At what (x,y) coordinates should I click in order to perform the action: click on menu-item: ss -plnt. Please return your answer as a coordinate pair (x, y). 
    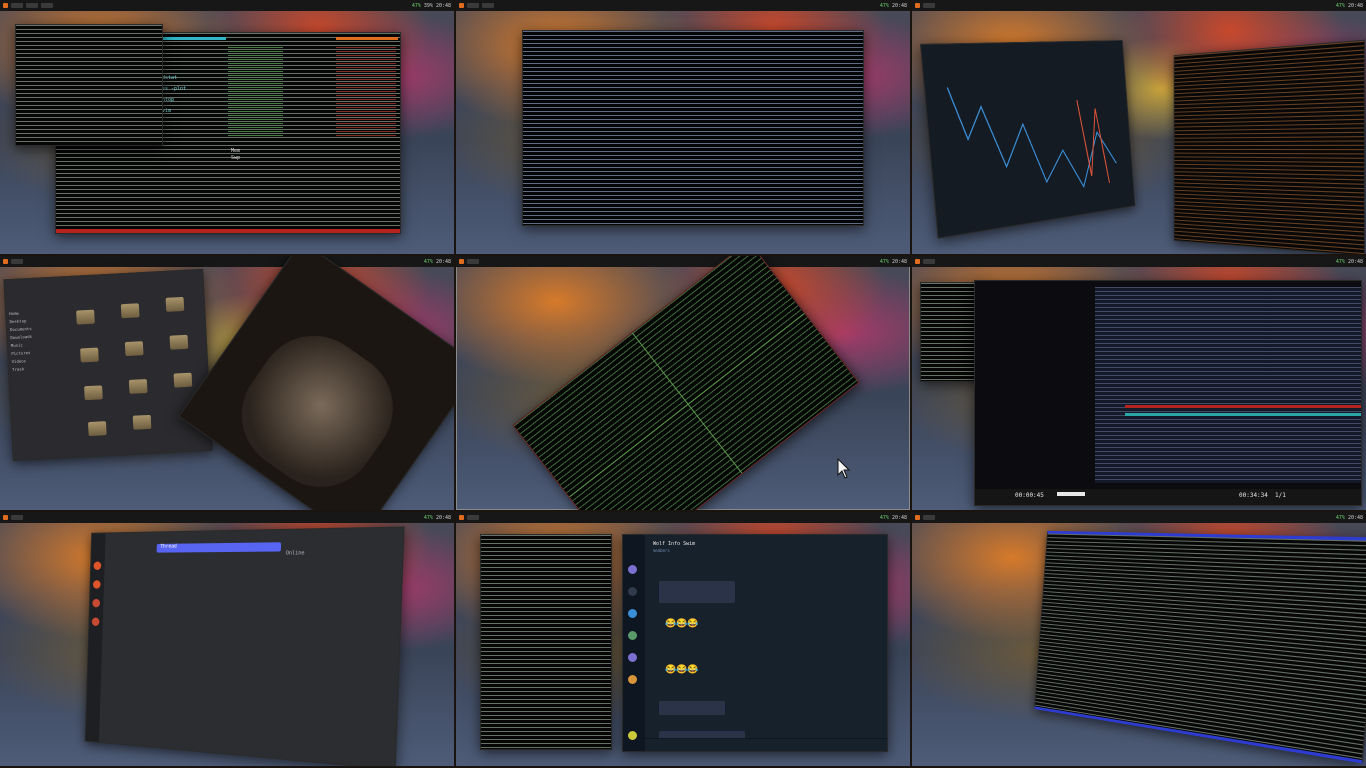
    Looking at the image, I should click on (174, 89).